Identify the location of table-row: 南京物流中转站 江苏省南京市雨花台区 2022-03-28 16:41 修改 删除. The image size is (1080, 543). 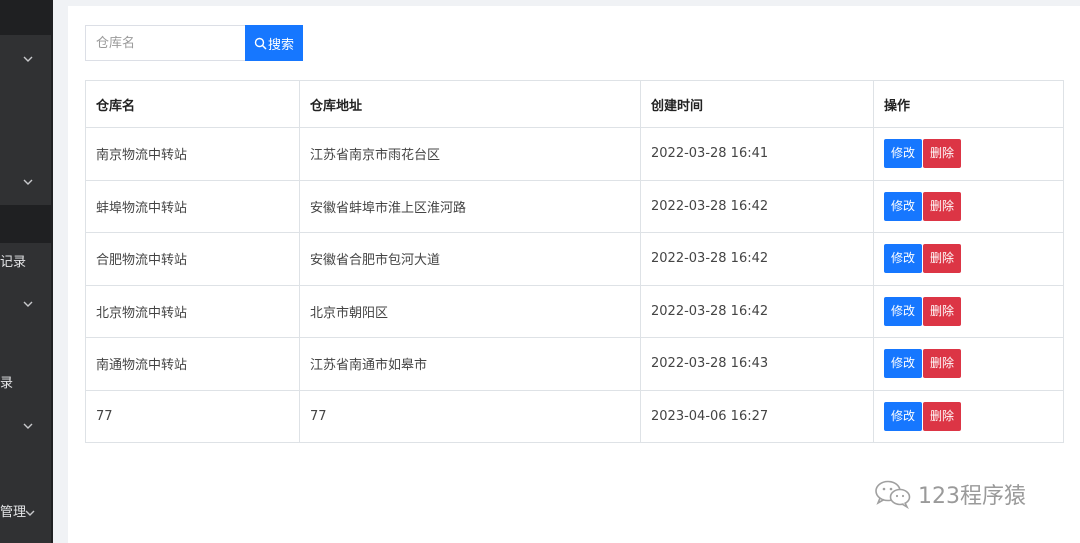
(574, 154).